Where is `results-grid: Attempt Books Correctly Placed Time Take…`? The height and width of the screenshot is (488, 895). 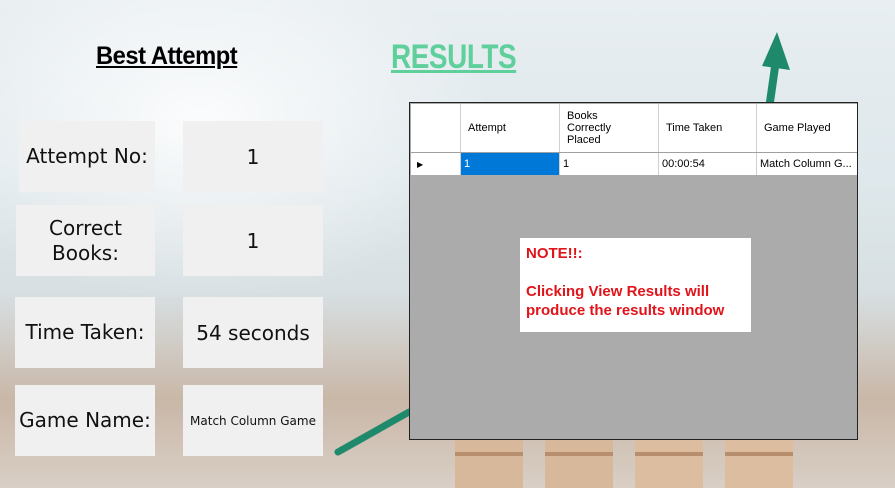 results-grid: Attempt Books Correctly Placed Time Take… is located at coordinates (634, 140).